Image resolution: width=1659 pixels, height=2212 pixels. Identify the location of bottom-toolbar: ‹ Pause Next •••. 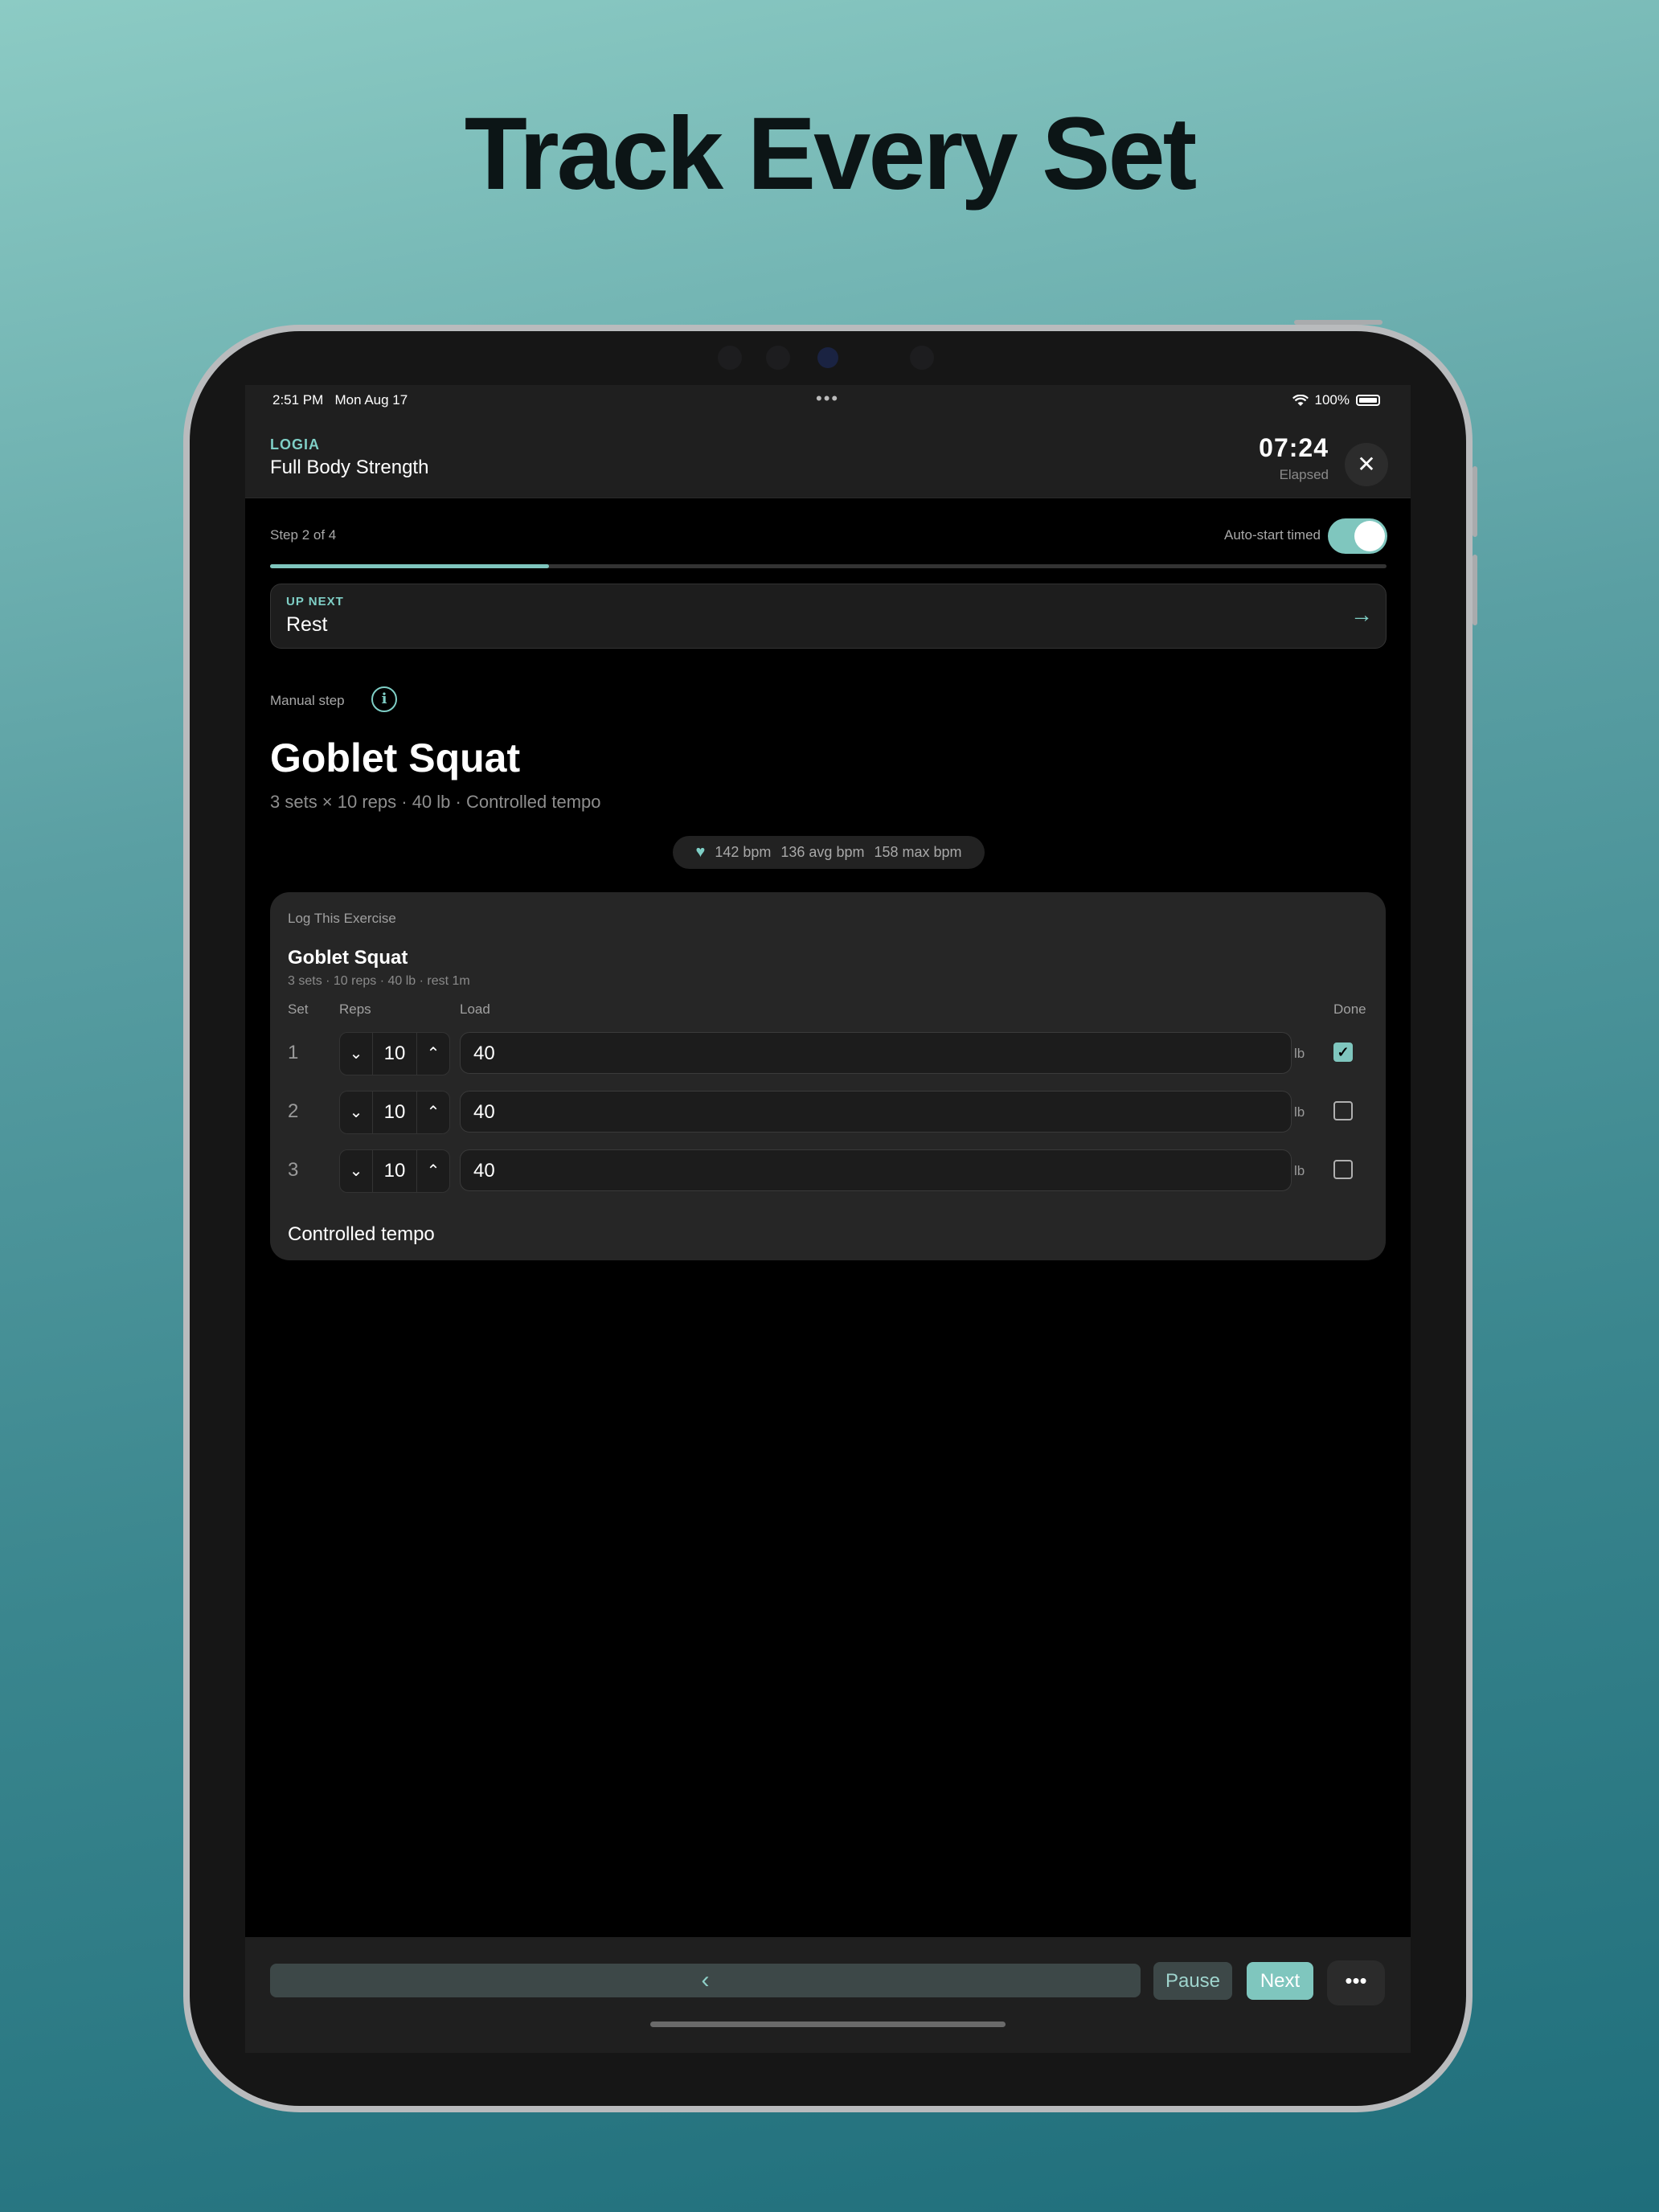
(828, 1995).